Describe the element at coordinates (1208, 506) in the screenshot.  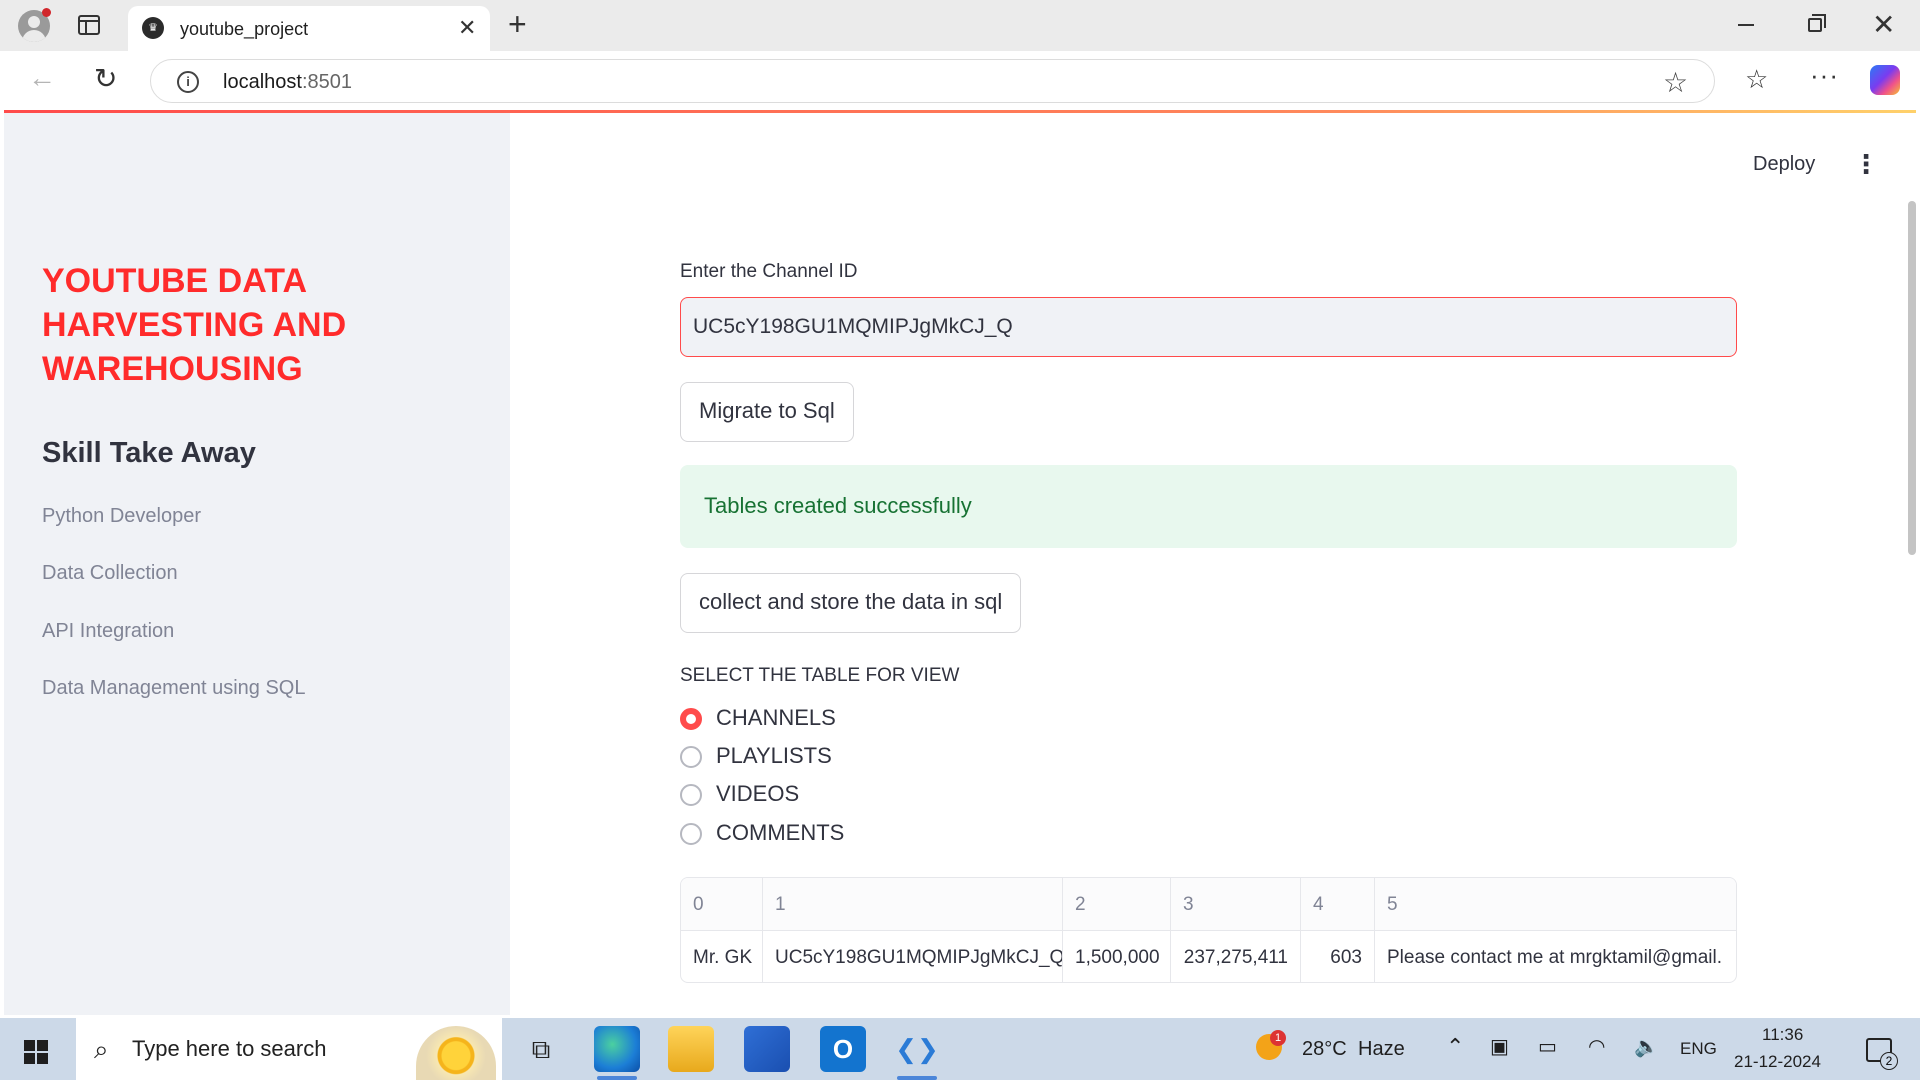
I see `success-alert: Tables created successfully` at that location.